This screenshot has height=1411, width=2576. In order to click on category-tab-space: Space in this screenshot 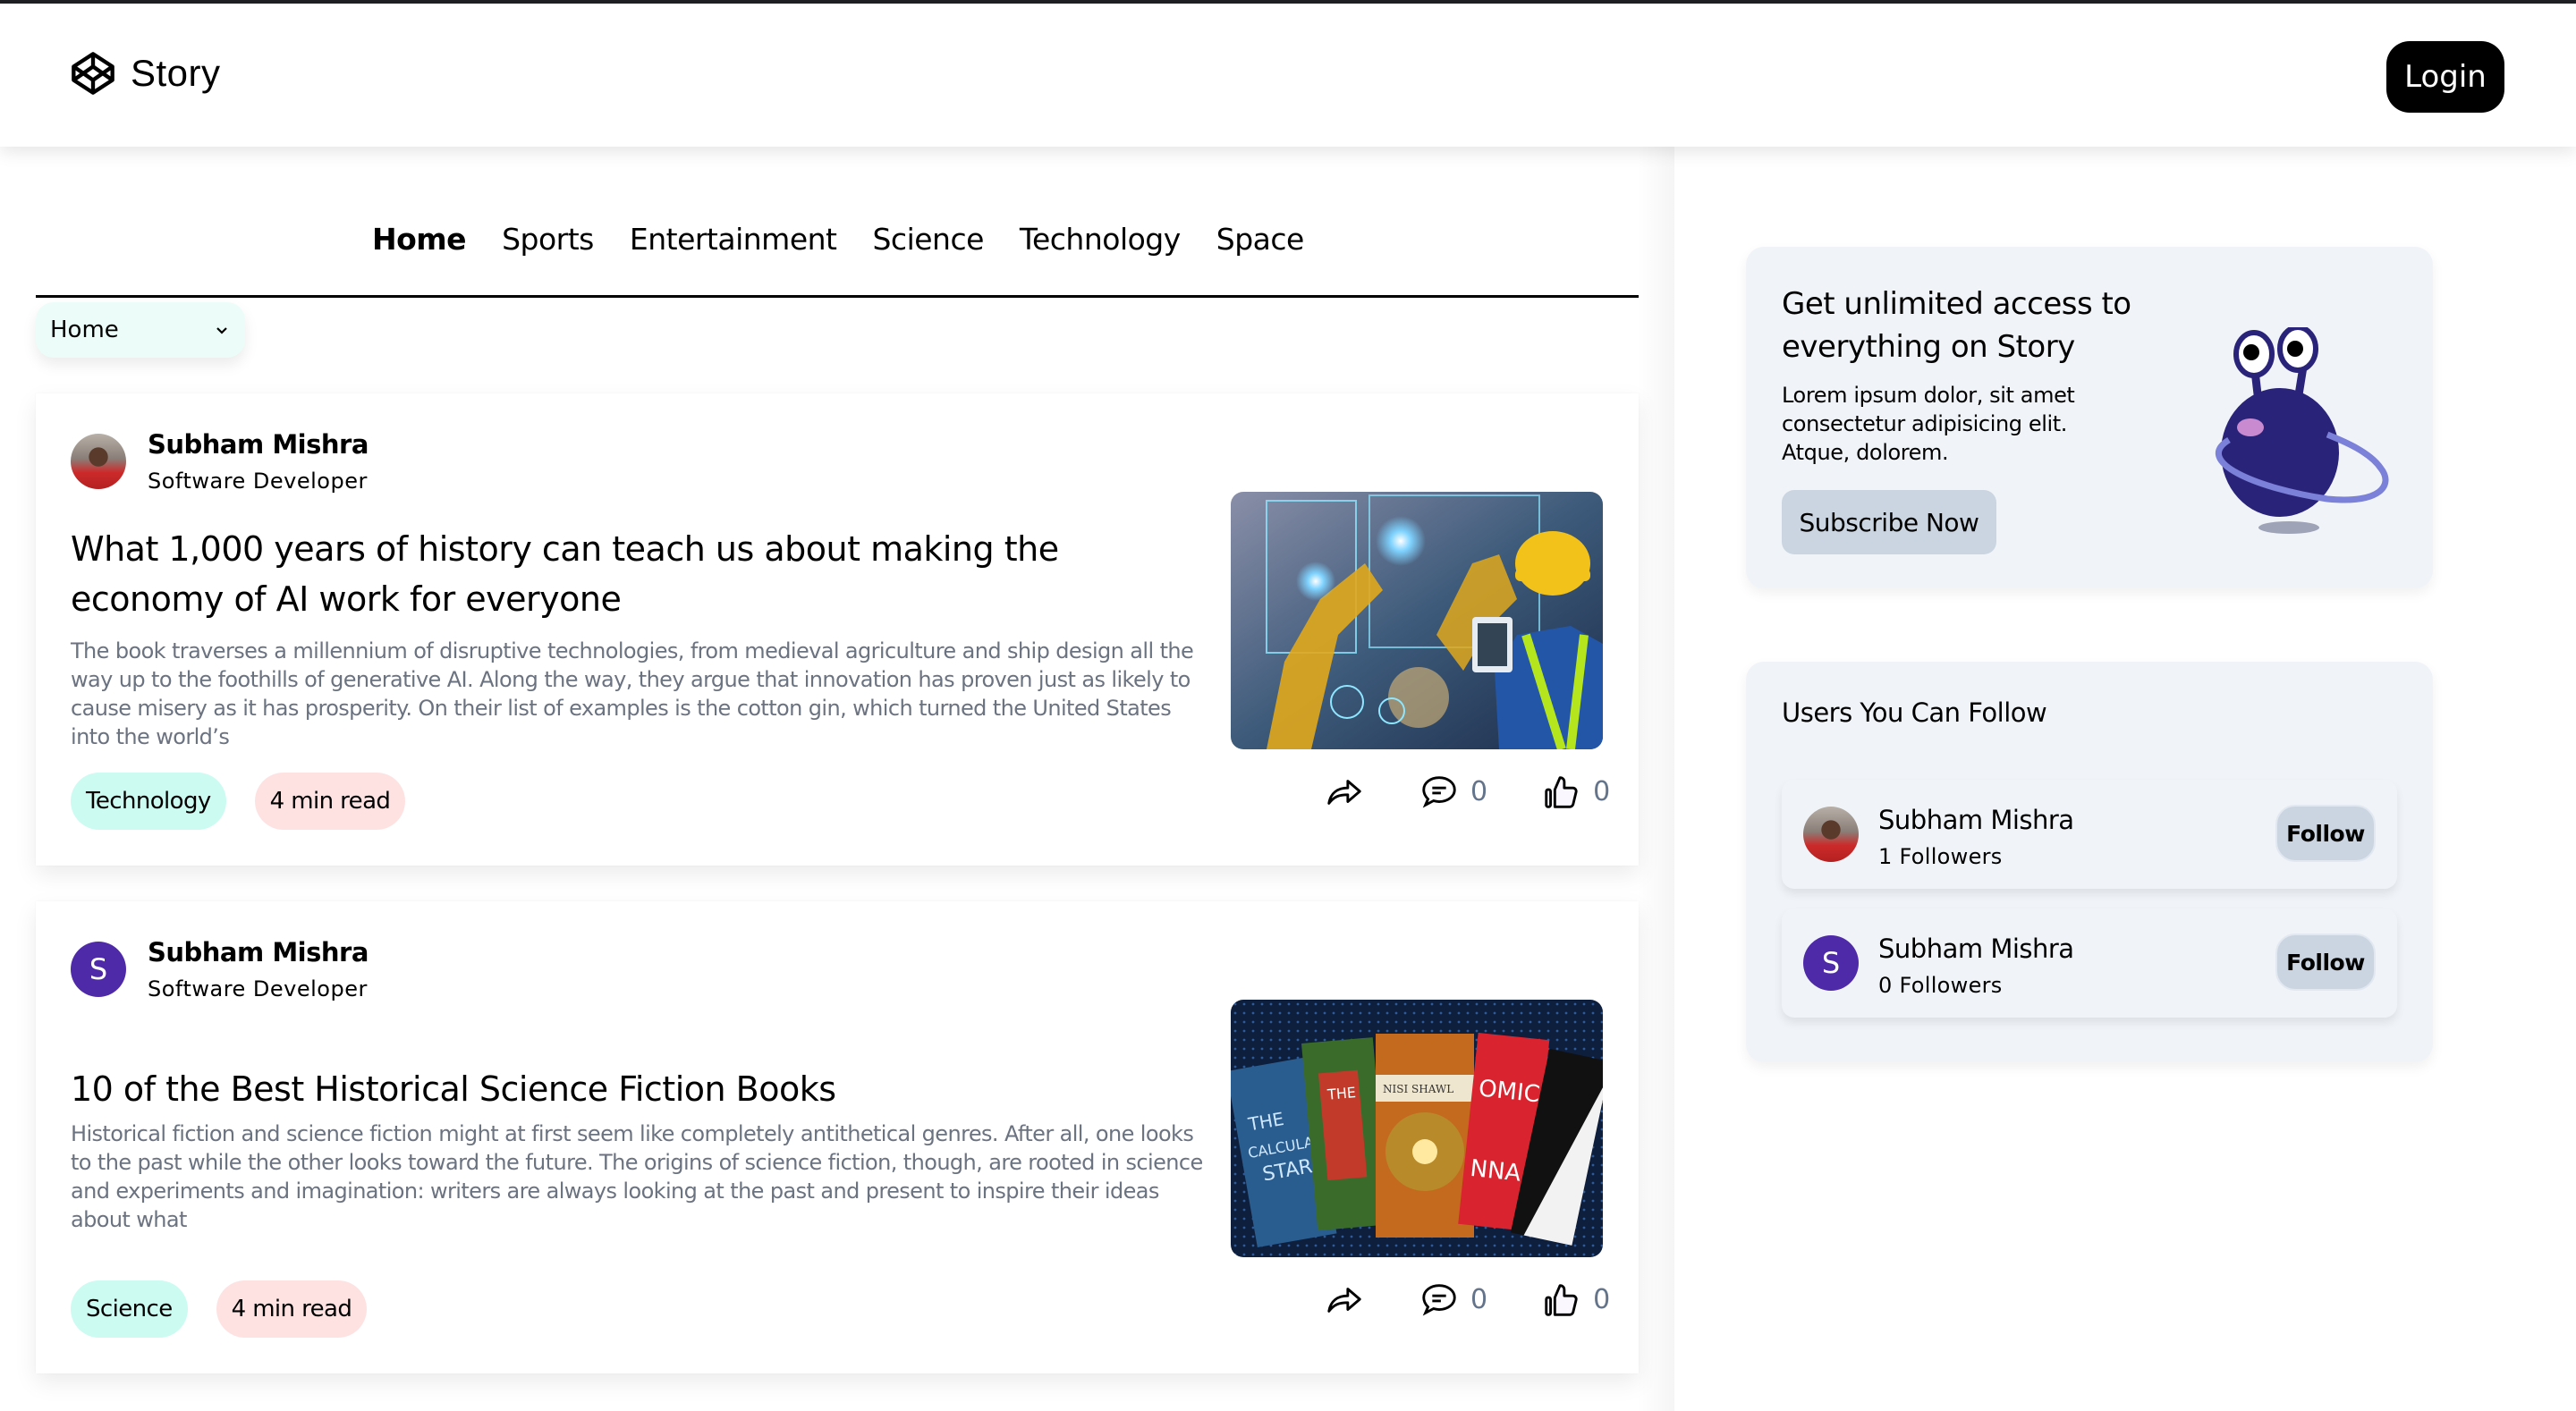, I will do `click(1260, 240)`.